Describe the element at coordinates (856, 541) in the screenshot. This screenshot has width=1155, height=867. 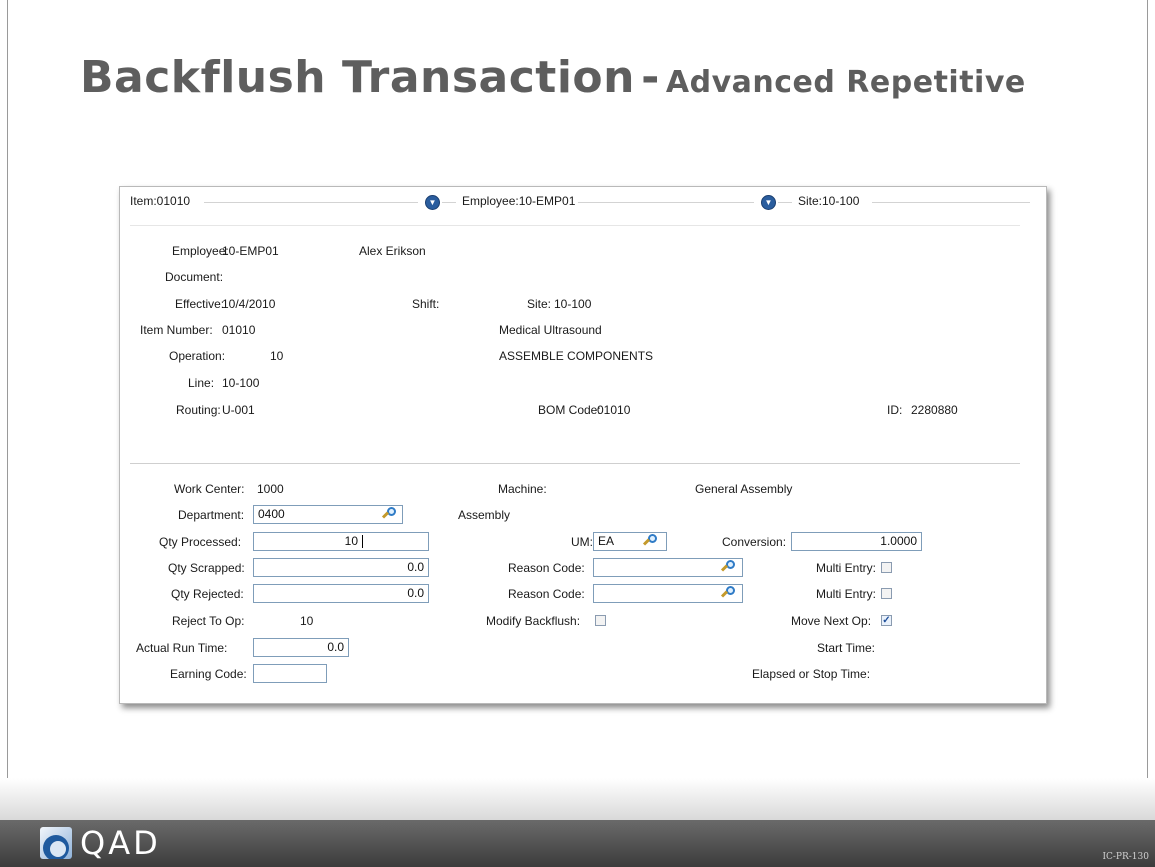
I see `conversion-field: 1.0000` at that location.